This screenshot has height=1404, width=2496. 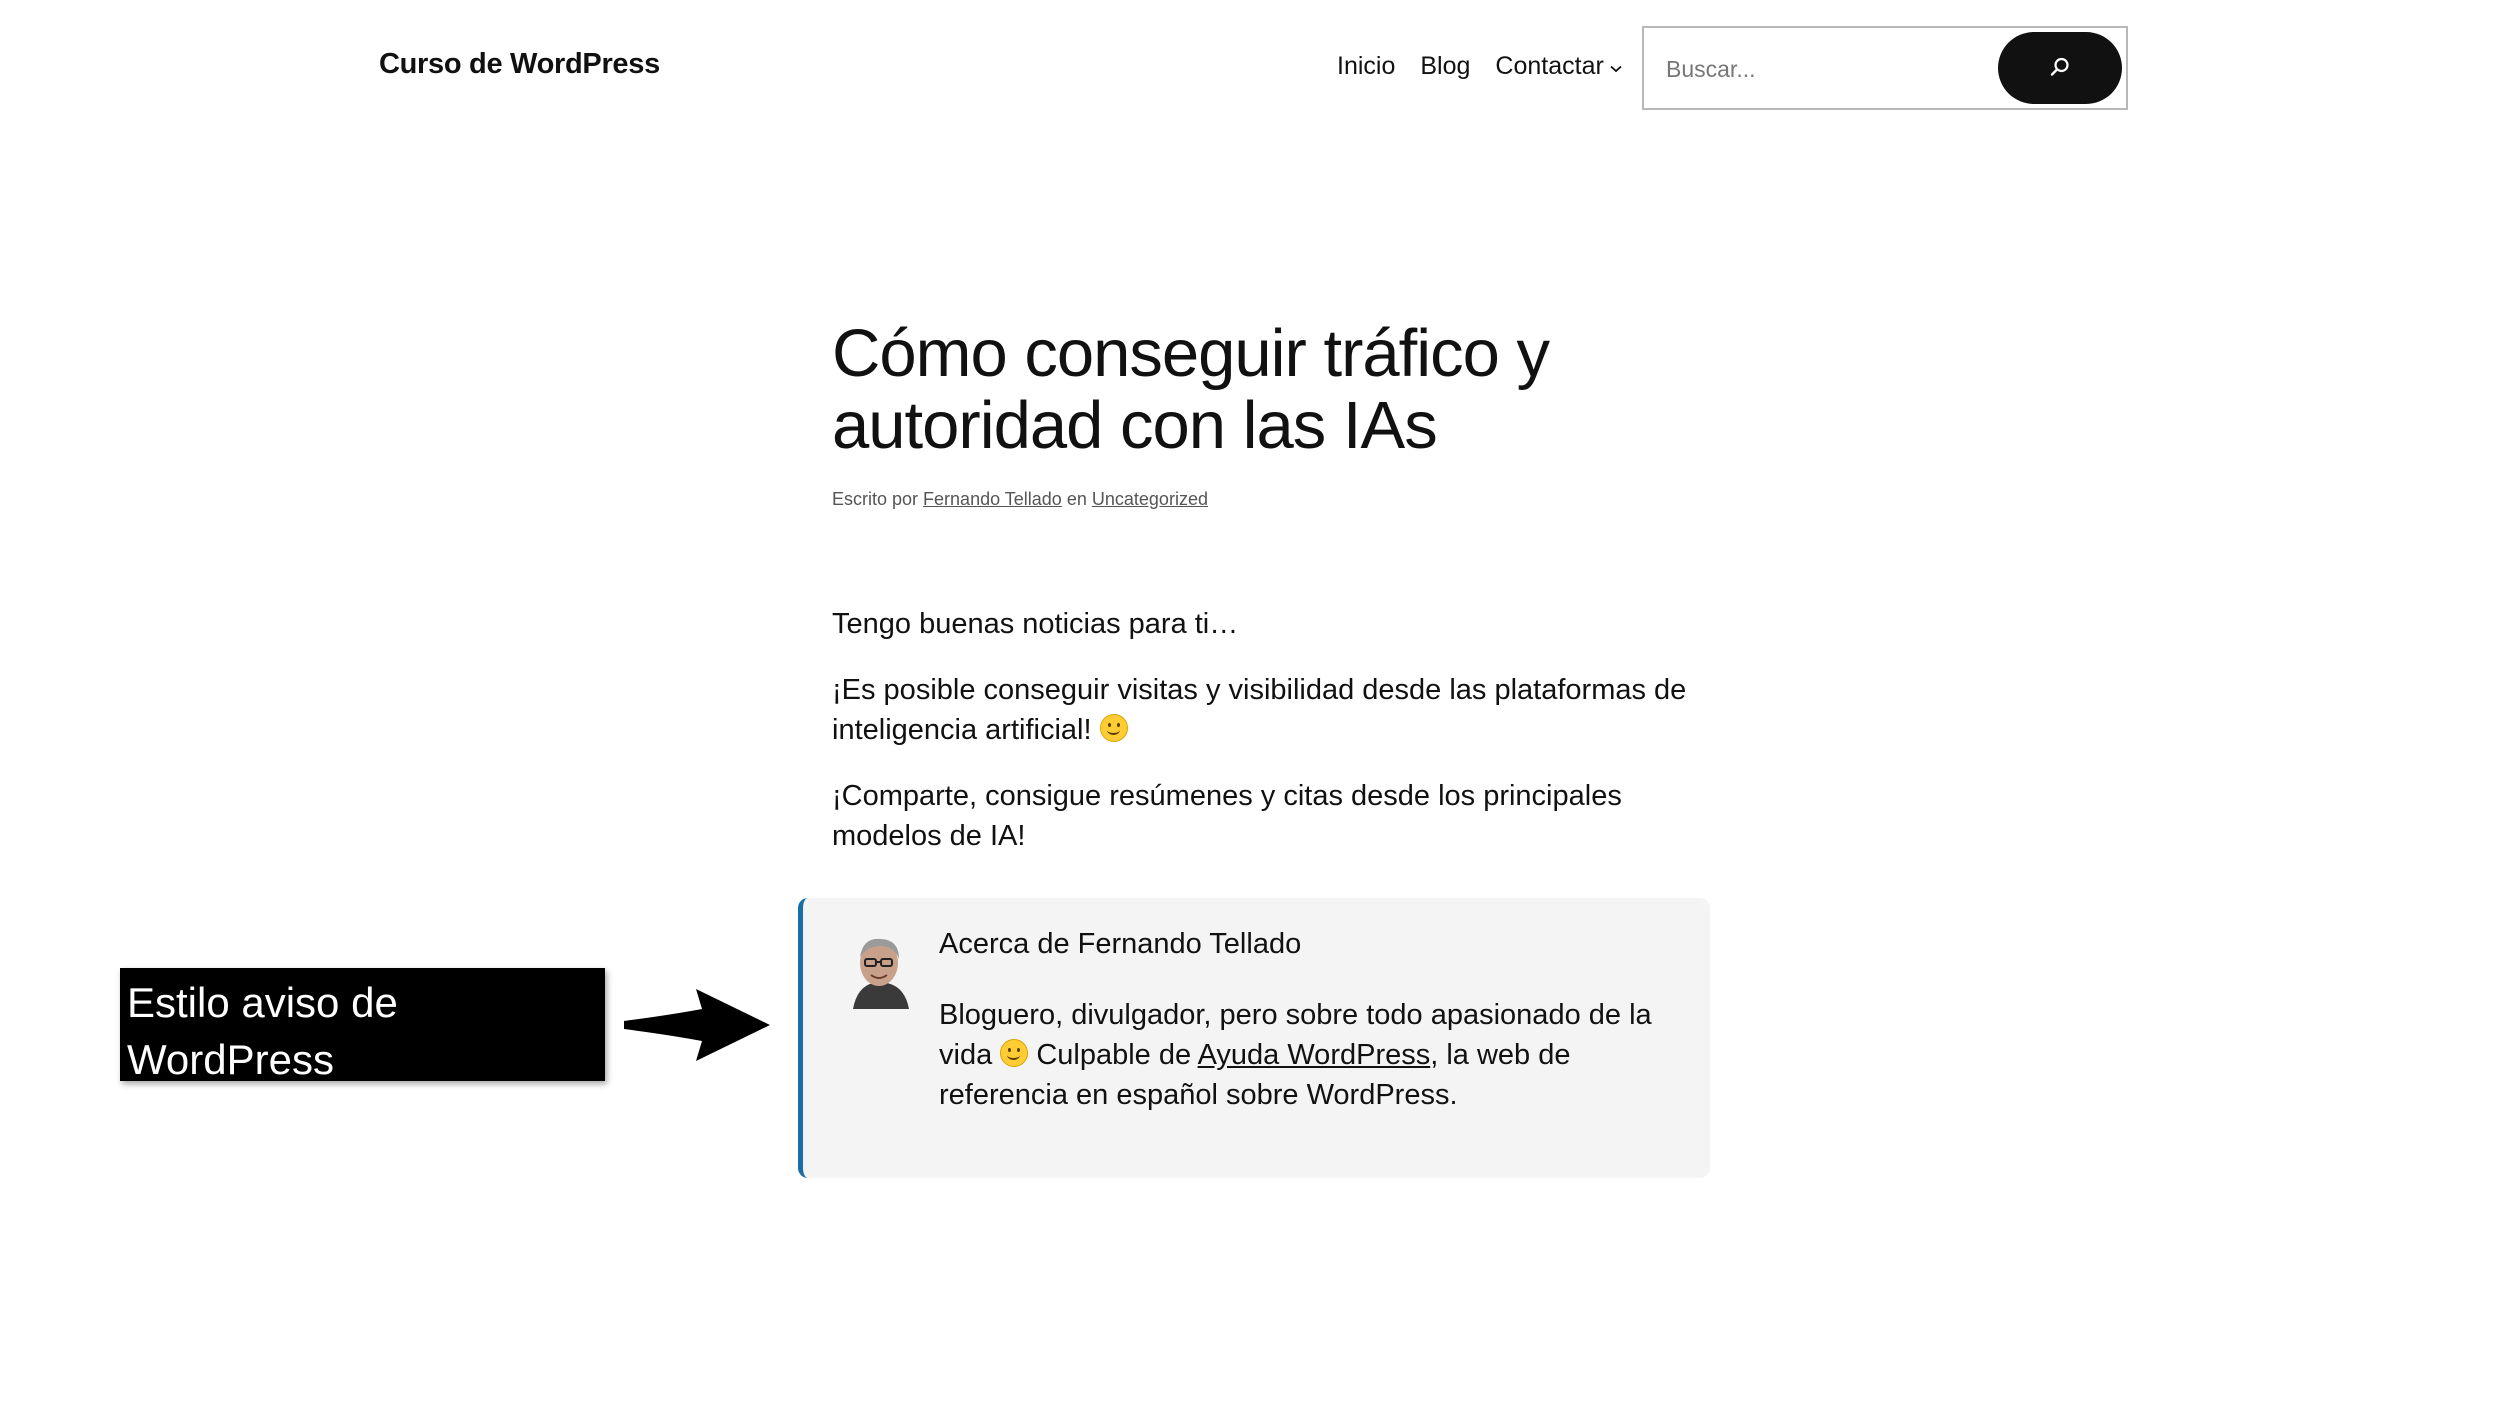 I want to click on author-bio-text: Culpable de, so click(x=1113, y=1055).